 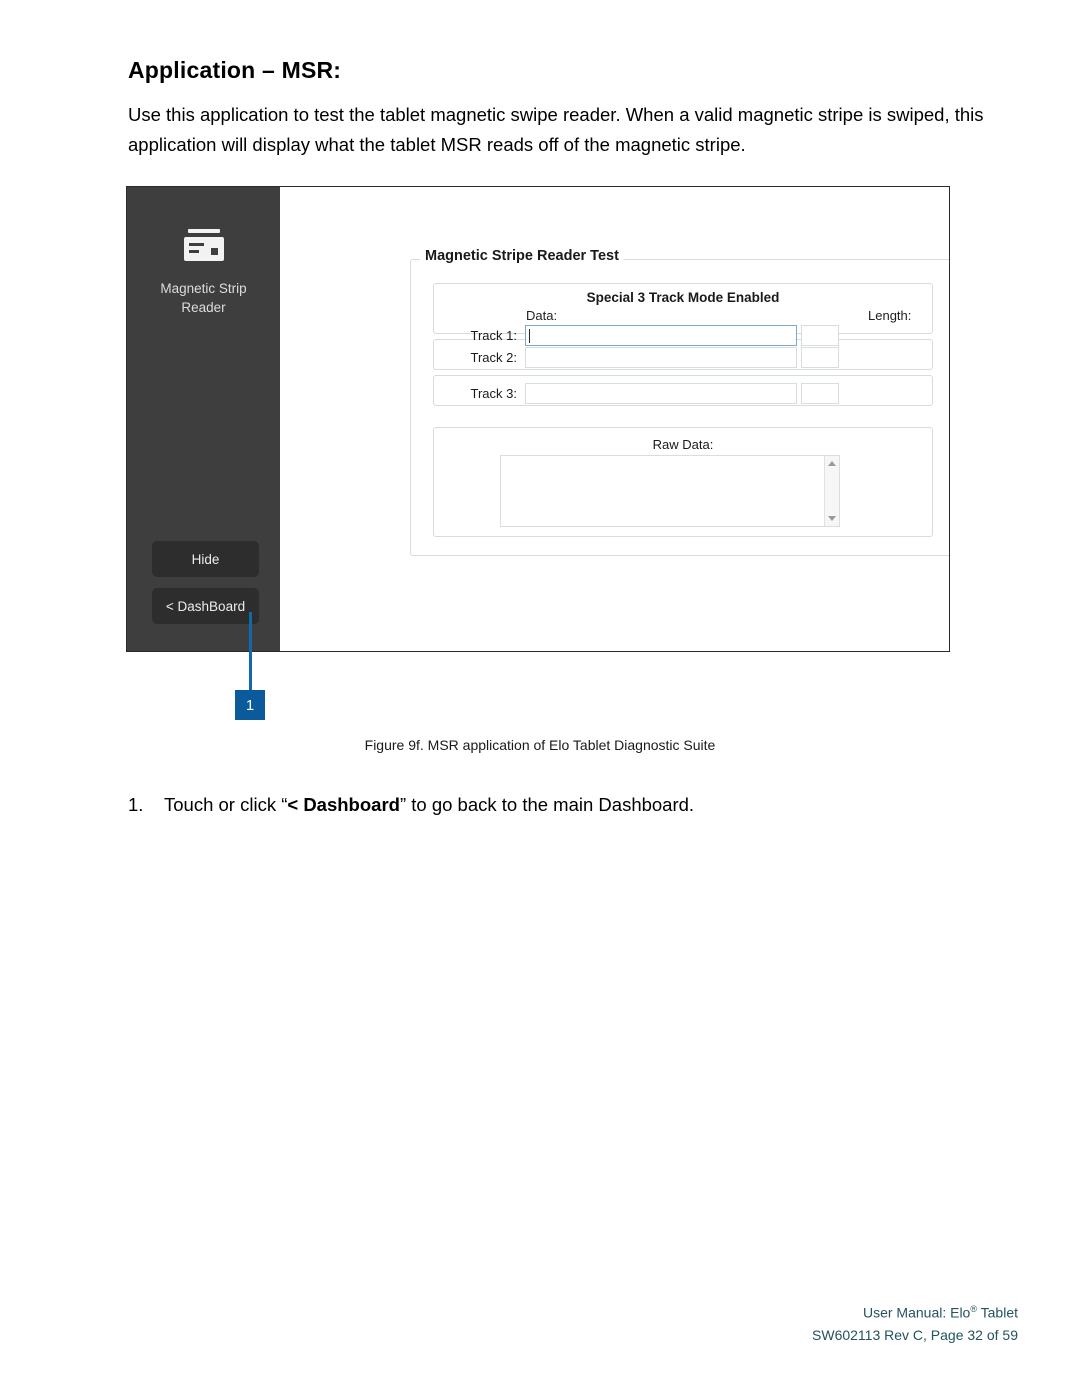 I want to click on step-number: 1., so click(x=136, y=804).